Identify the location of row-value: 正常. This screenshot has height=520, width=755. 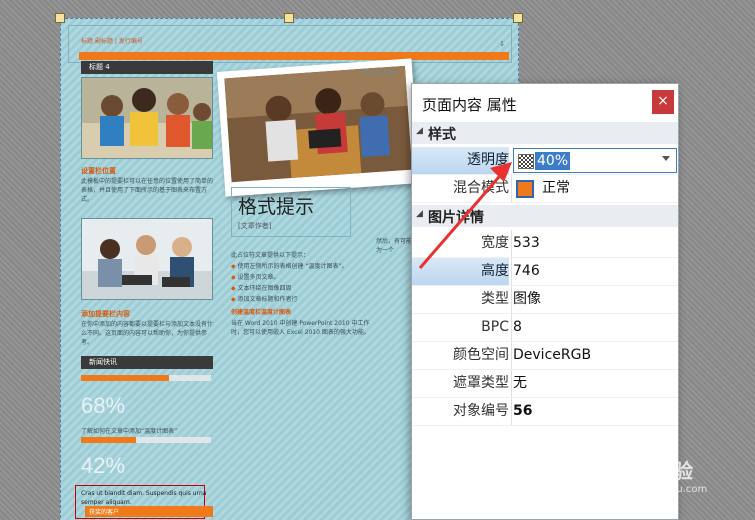
(556, 188).